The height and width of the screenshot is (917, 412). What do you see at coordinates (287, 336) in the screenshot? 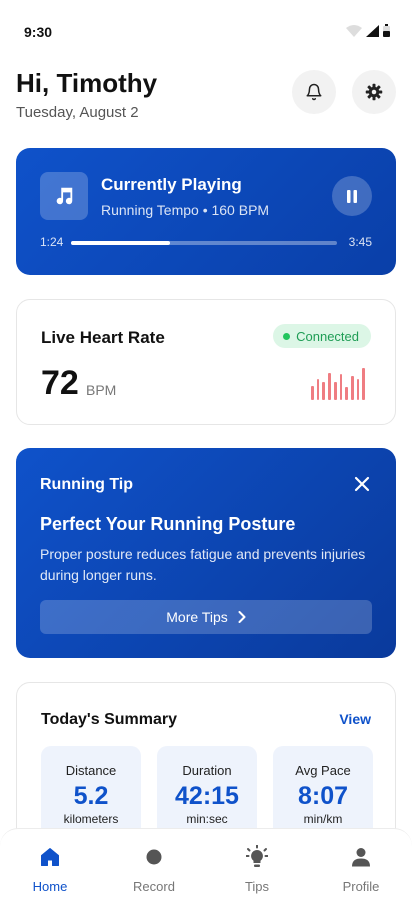
I see `status-dot-icon` at bounding box center [287, 336].